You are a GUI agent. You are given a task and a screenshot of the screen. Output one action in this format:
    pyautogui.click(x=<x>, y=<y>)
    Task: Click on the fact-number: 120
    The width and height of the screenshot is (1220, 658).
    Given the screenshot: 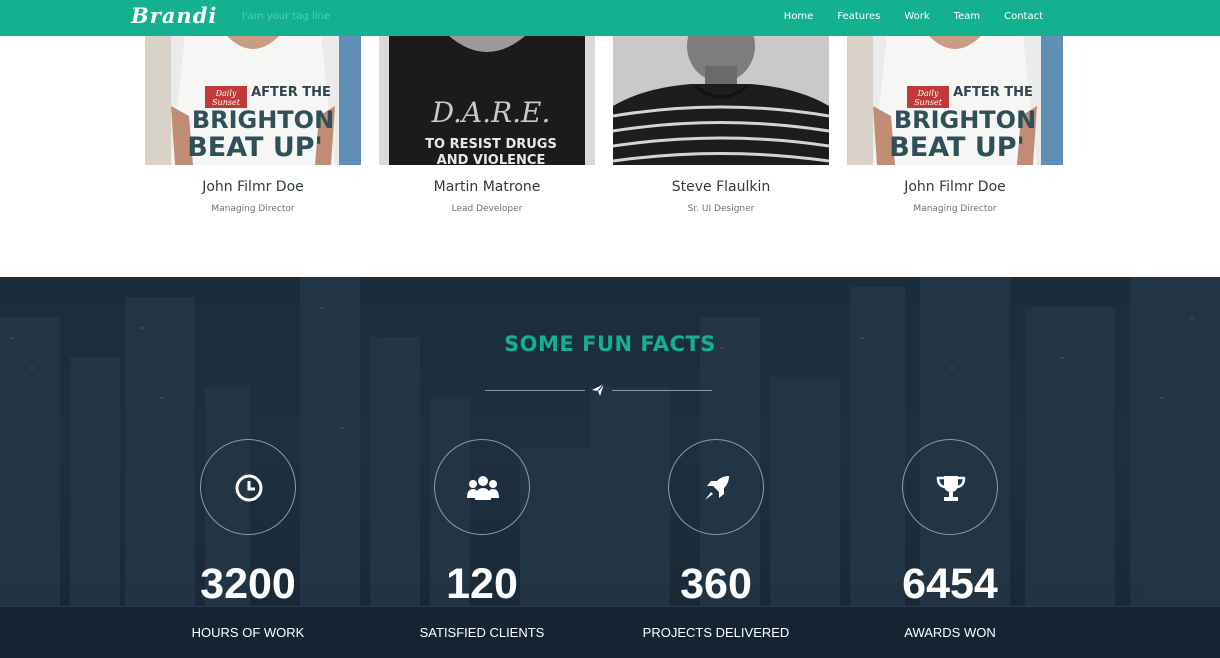 What is the action you would take?
    pyautogui.click(x=482, y=584)
    